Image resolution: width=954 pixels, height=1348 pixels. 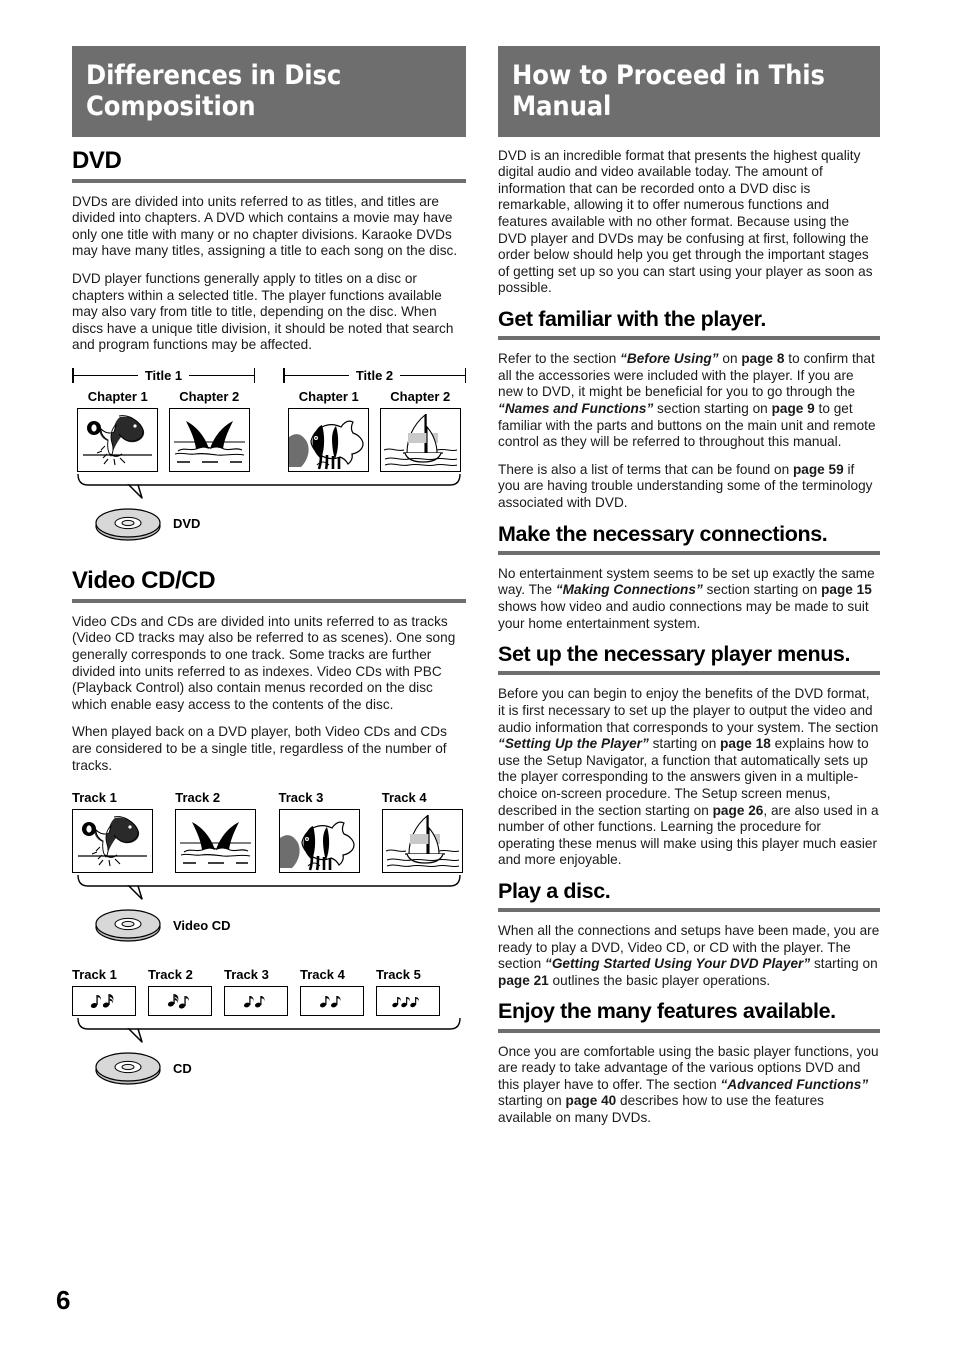 I want to click on track-label: Track 5, so click(x=398, y=975).